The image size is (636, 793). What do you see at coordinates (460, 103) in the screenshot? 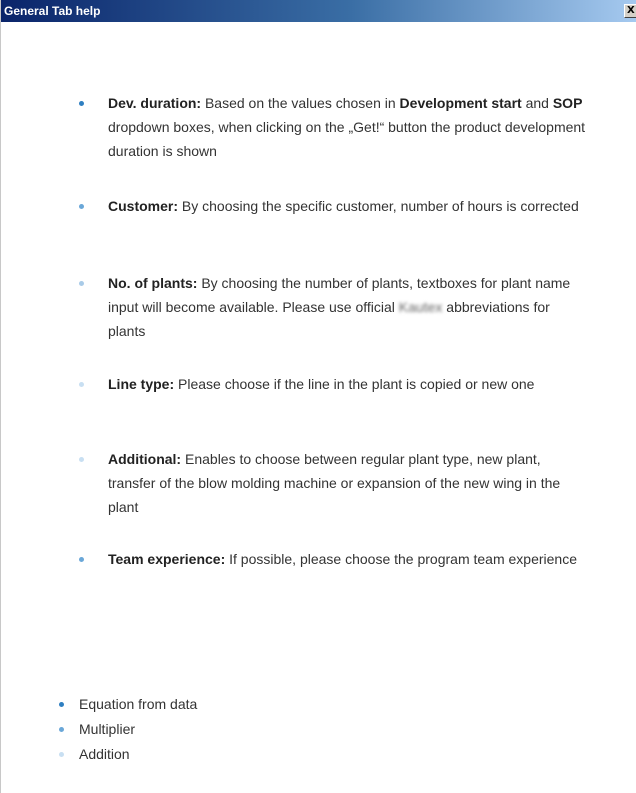
I see `help-bold-text: Development start` at bounding box center [460, 103].